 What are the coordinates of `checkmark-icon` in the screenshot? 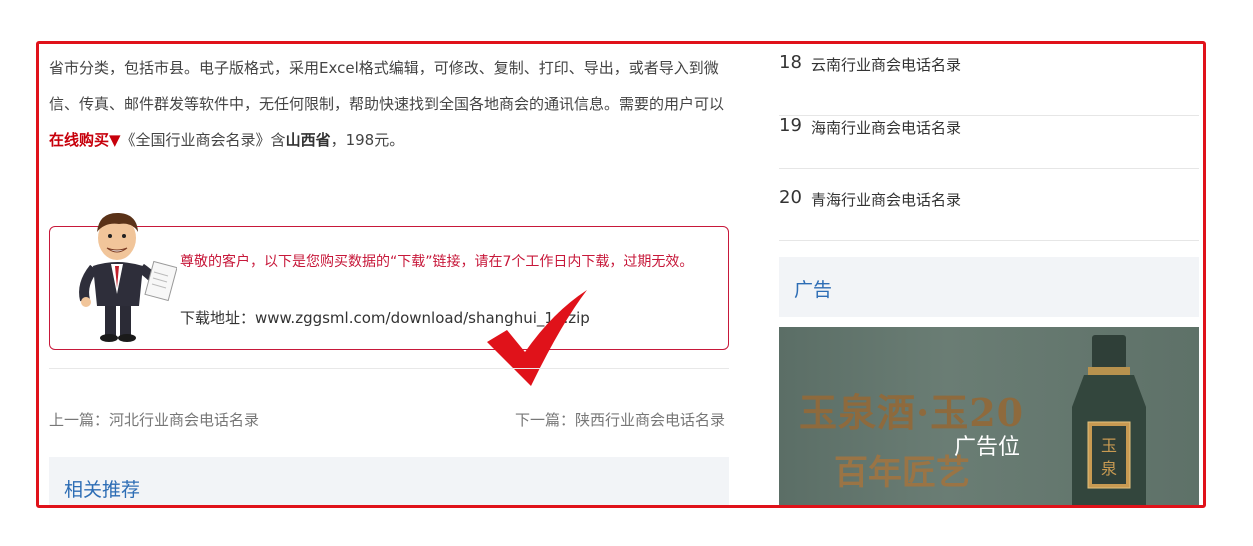 It's located at (537, 338).